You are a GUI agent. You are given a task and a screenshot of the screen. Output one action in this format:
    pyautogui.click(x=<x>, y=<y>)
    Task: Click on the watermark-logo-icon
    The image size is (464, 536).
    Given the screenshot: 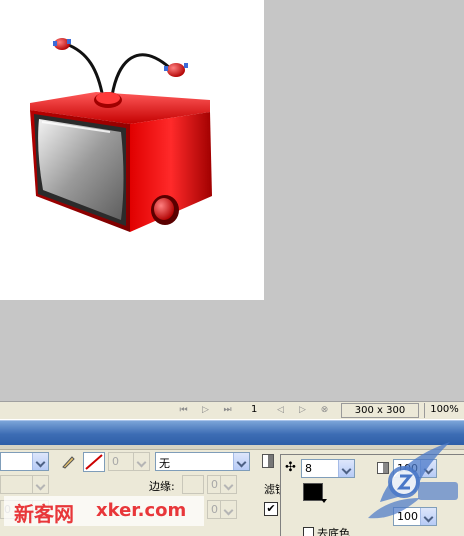 What is the action you would take?
    pyautogui.click(x=412, y=484)
    